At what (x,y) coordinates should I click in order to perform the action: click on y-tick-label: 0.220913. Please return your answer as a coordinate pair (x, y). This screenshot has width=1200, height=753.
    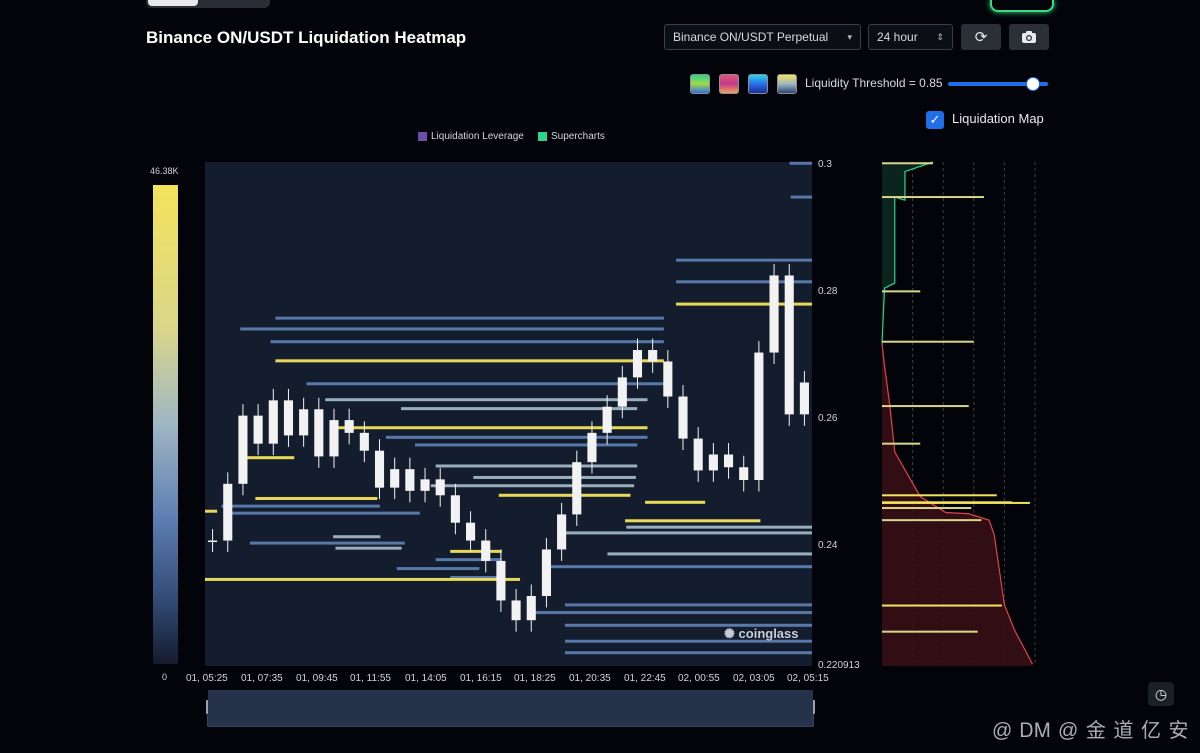
    Looking at the image, I should click on (839, 665).